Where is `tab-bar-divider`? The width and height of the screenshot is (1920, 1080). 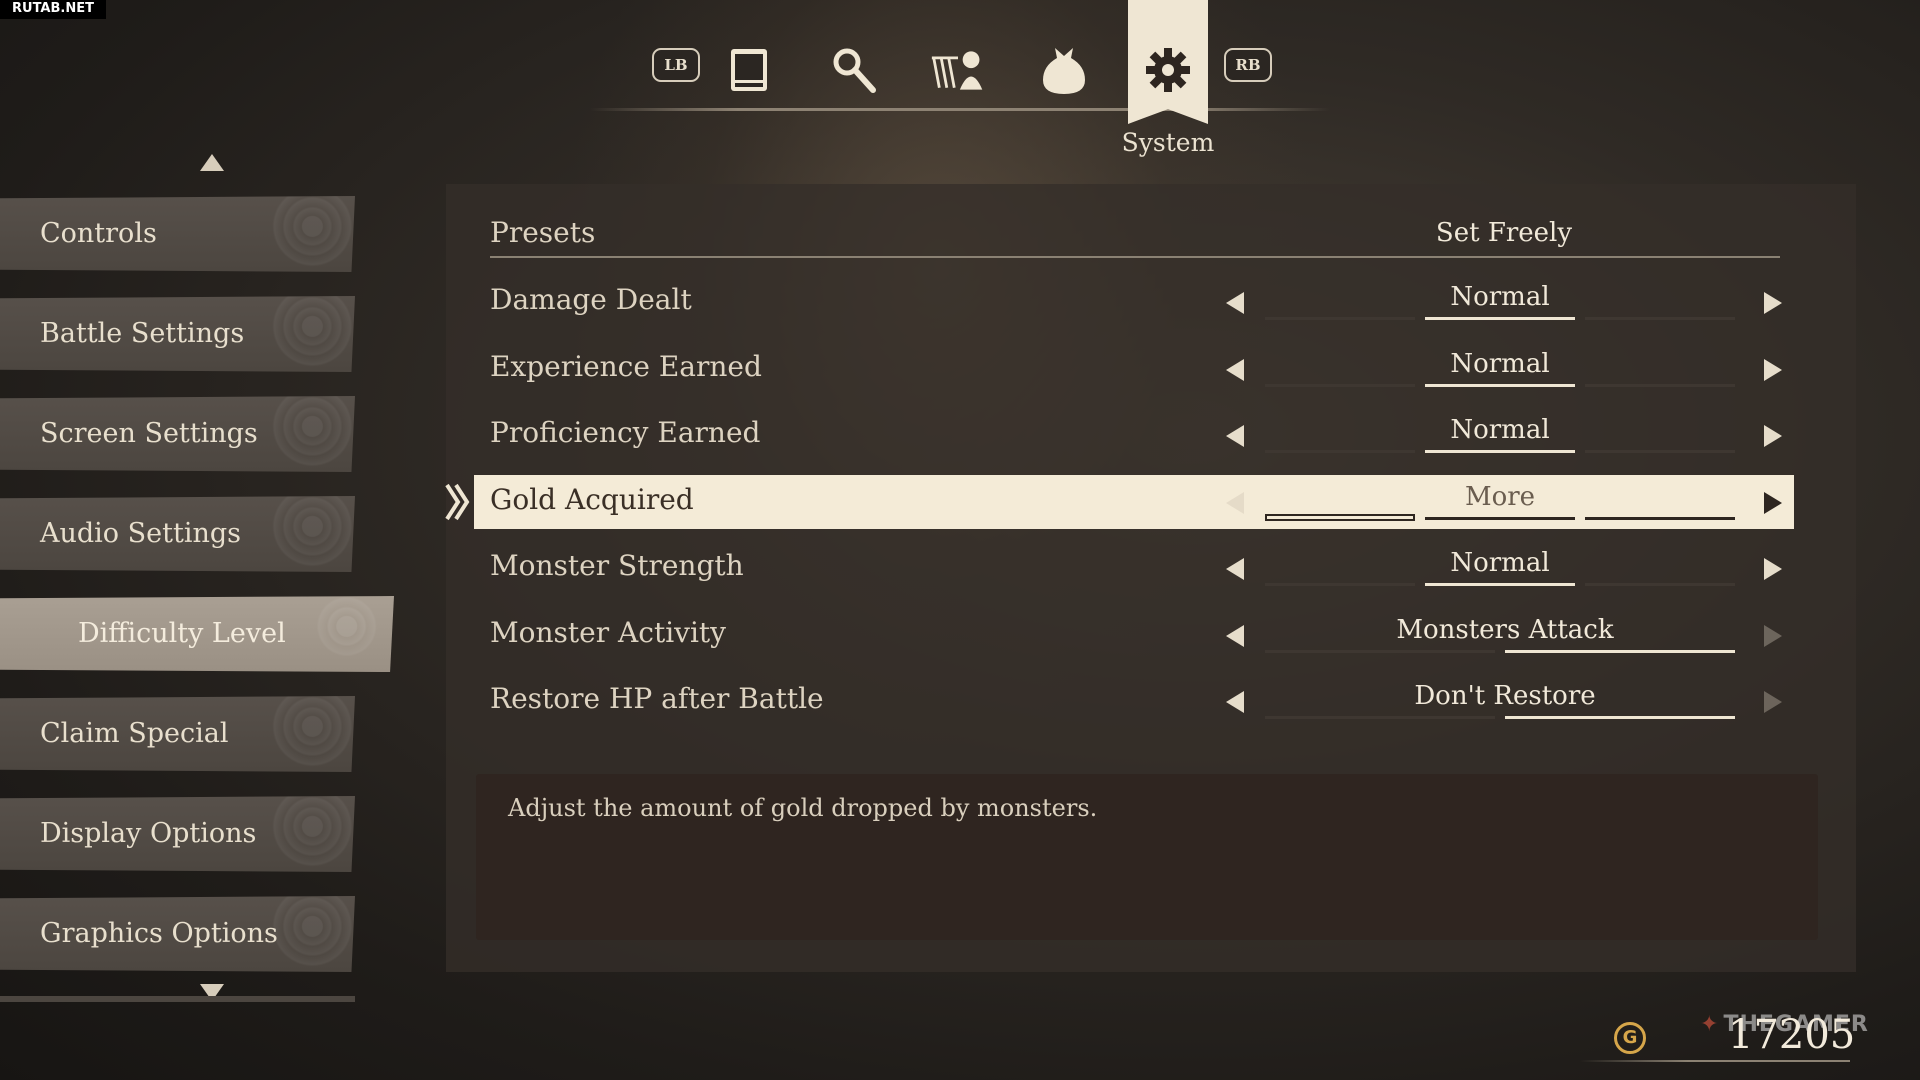
tab-bar-divider is located at coordinates (960, 109).